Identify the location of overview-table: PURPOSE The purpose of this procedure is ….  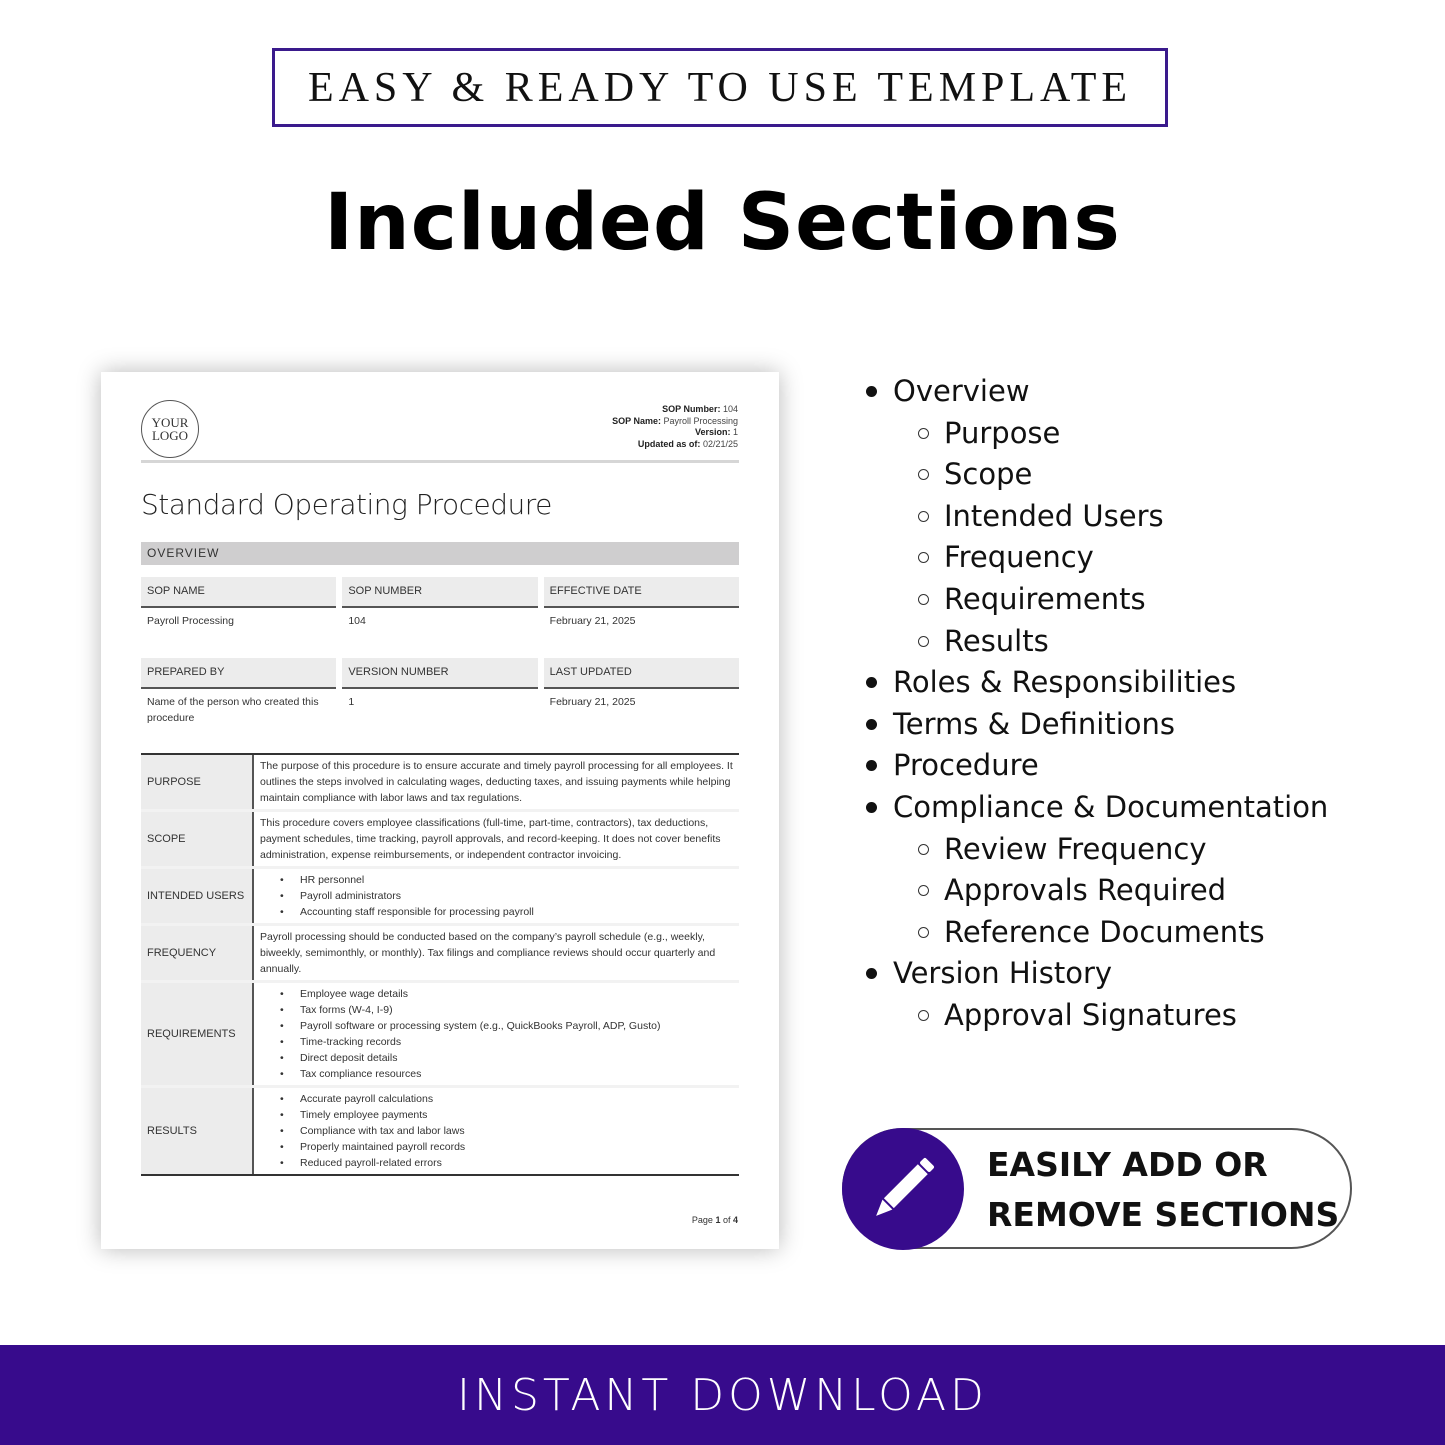
(440, 964).